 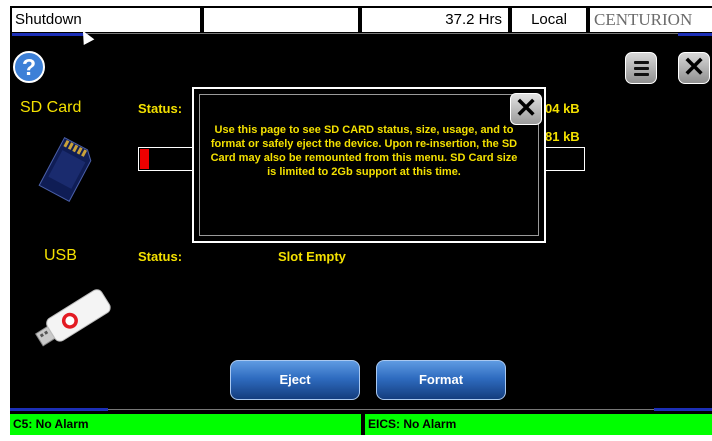 I want to click on engine-hours: 37.2 Hrs, so click(x=435, y=20).